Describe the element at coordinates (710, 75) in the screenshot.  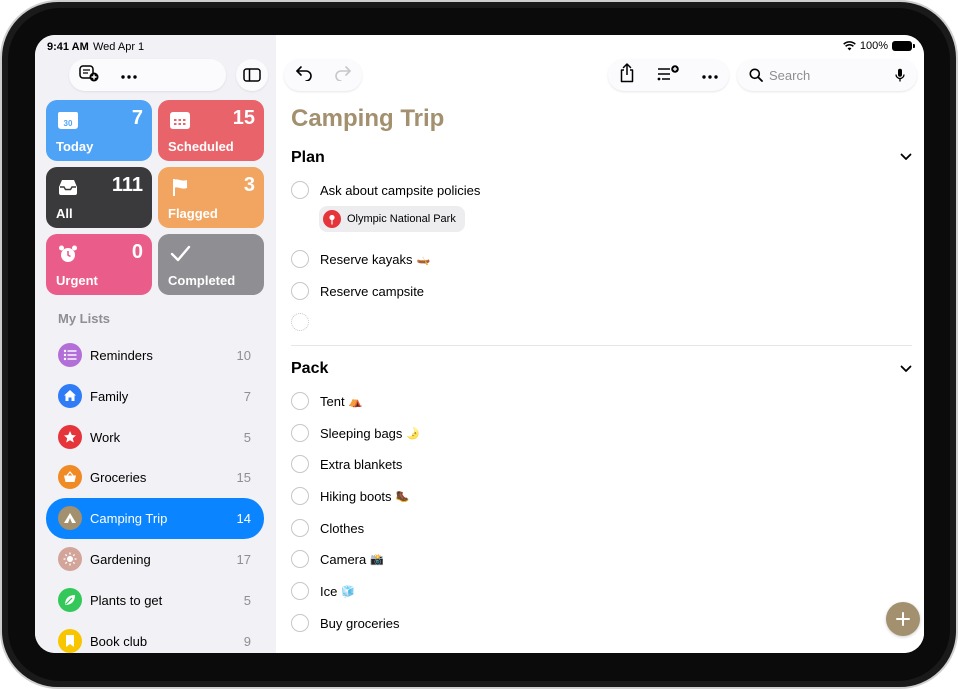
I see `more-icon` at that location.